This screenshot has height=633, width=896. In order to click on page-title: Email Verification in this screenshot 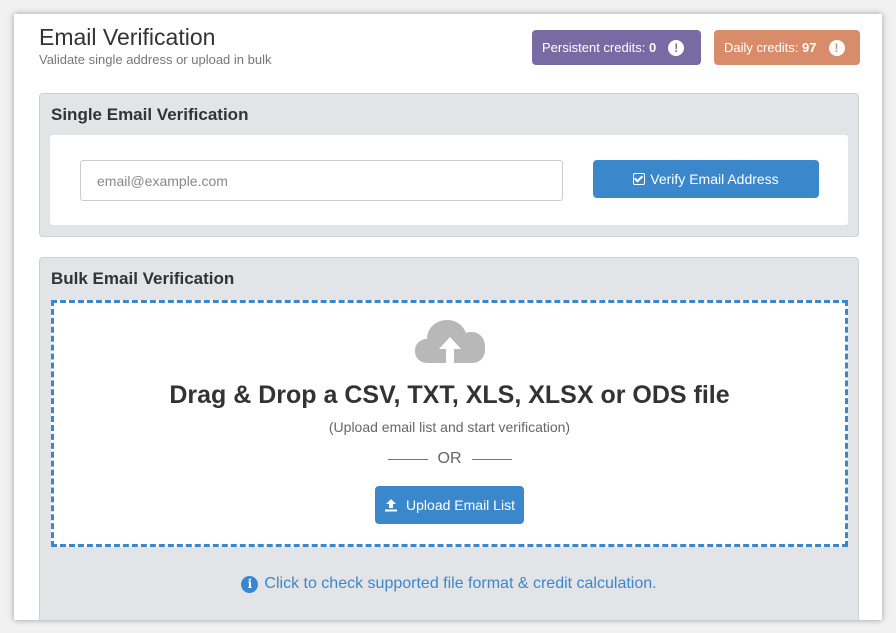, I will do `click(127, 37)`.